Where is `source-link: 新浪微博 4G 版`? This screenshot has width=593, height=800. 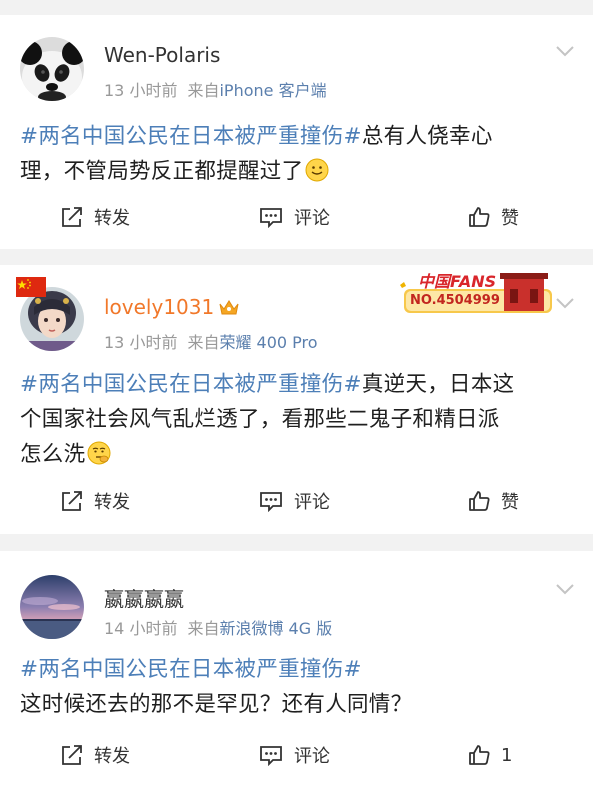
source-link: 新浪微博 4G 版 is located at coordinates (275, 628).